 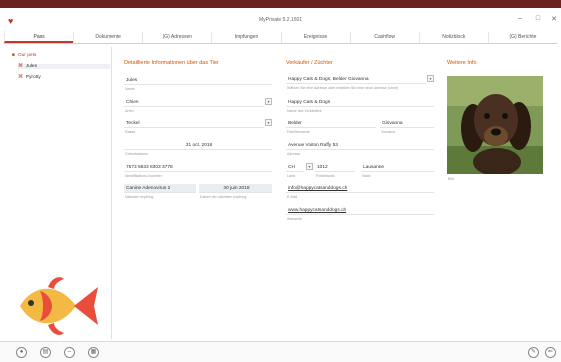 What do you see at coordinates (194, 123) in the screenshot?
I see `rasse-field: Teckel` at bounding box center [194, 123].